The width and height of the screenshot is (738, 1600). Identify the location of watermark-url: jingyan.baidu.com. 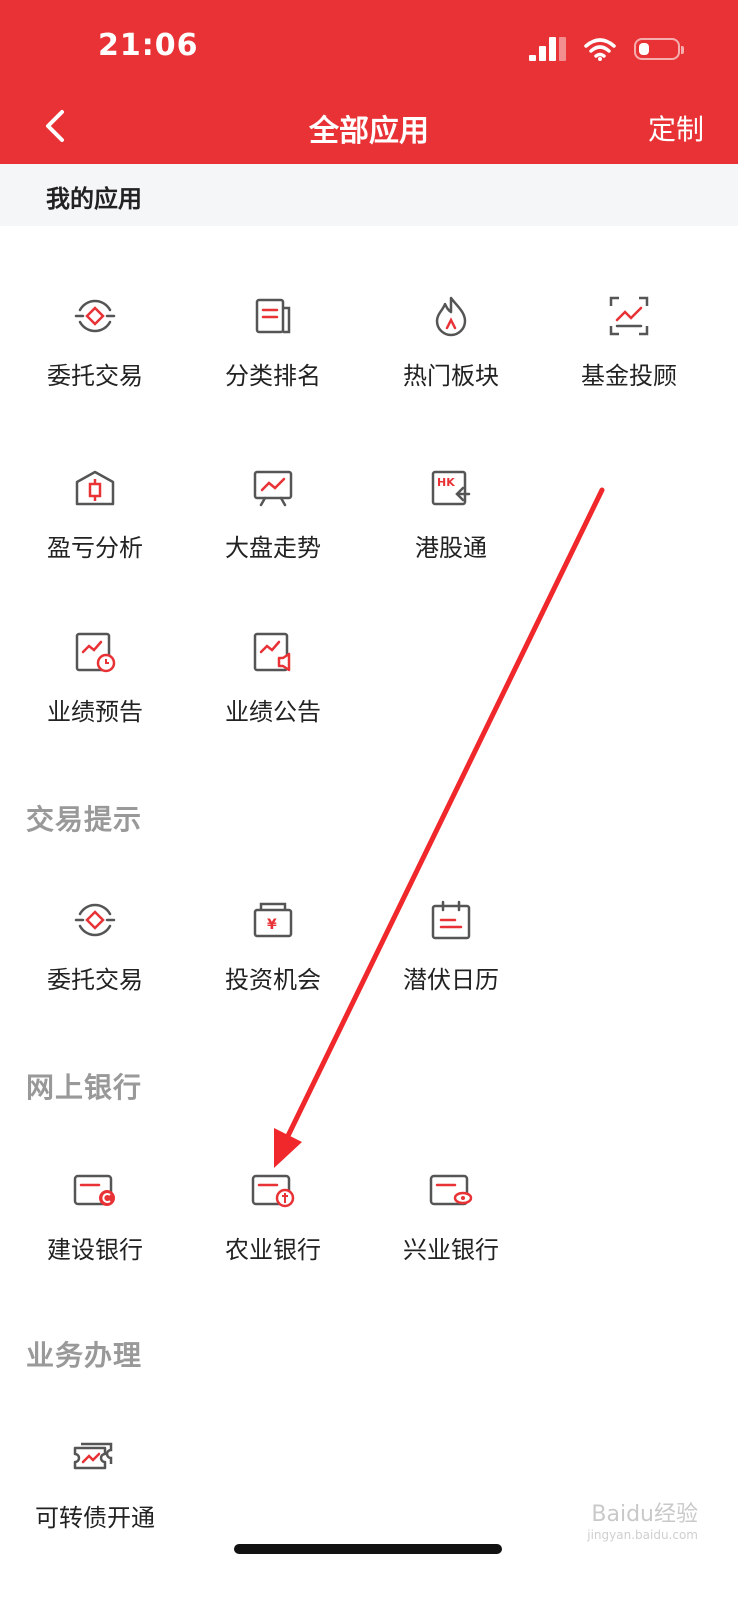
(642, 1535).